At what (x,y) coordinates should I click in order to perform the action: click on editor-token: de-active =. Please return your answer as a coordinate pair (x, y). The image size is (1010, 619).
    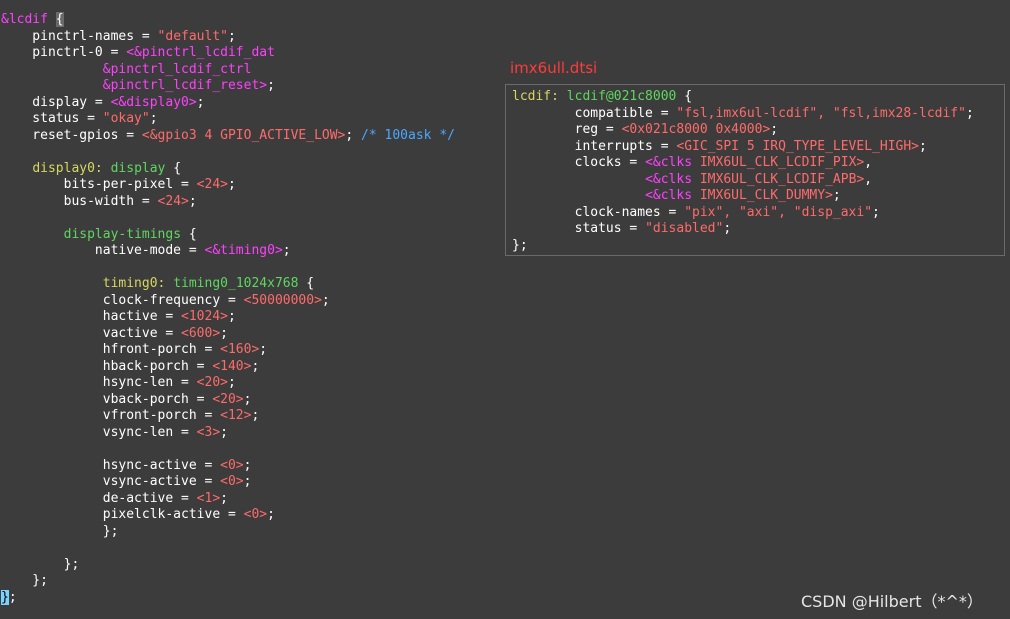
    Looking at the image, I should click on (99, 498).